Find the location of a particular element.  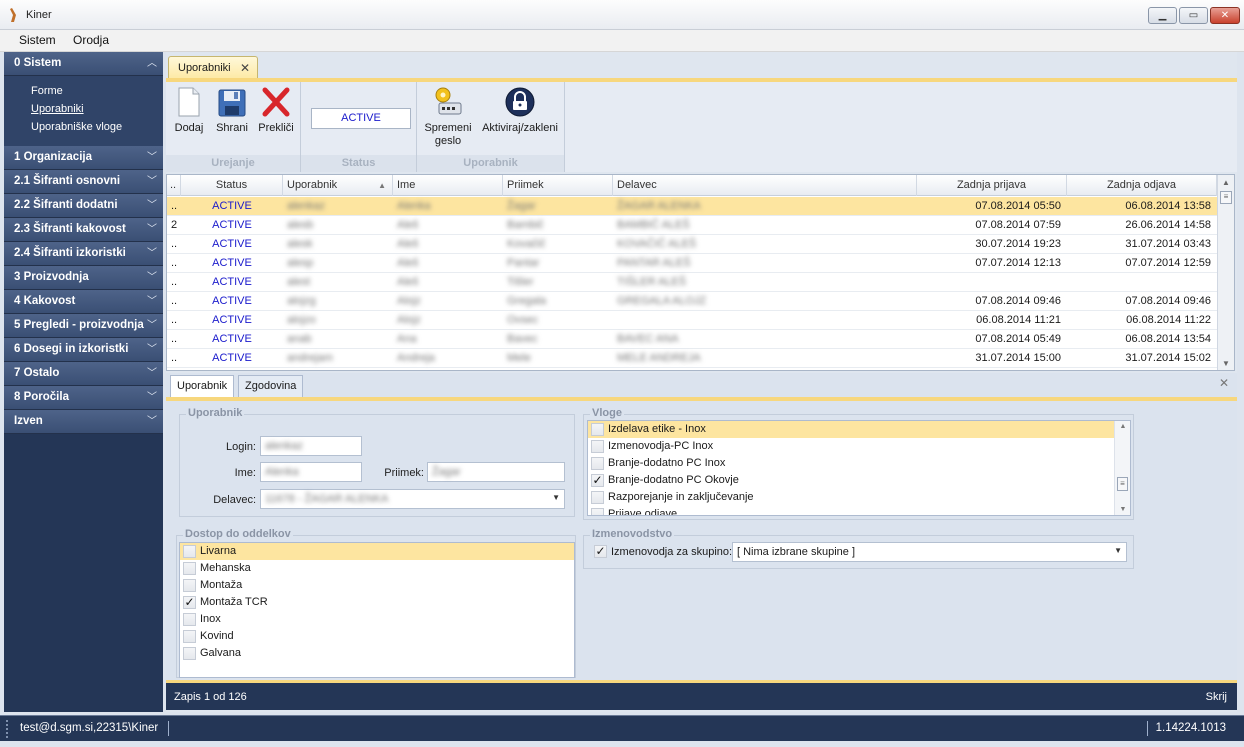

column-header-uporabnik: Uporabnik ▲ is located at coordinates (338, 185).